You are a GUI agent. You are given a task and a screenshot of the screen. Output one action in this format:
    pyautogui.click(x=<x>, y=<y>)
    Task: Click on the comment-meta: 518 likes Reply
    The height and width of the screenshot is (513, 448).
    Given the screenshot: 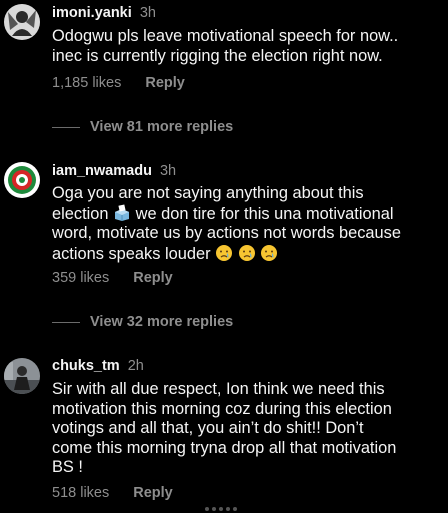 What is the action you would take?
    pyautogui.click(x=112, y=493)
    